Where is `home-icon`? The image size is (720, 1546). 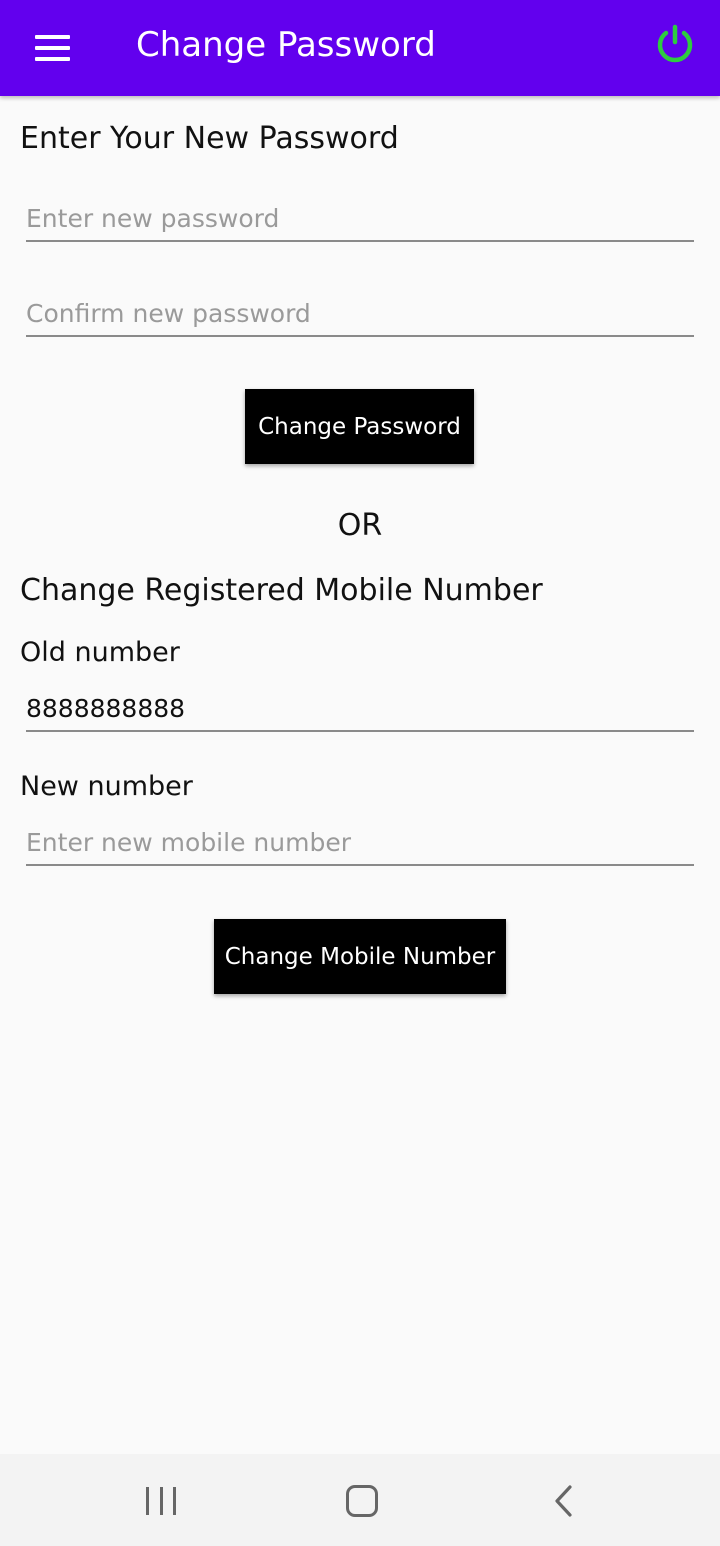
home-icon is located at coordinates (362, 1501).